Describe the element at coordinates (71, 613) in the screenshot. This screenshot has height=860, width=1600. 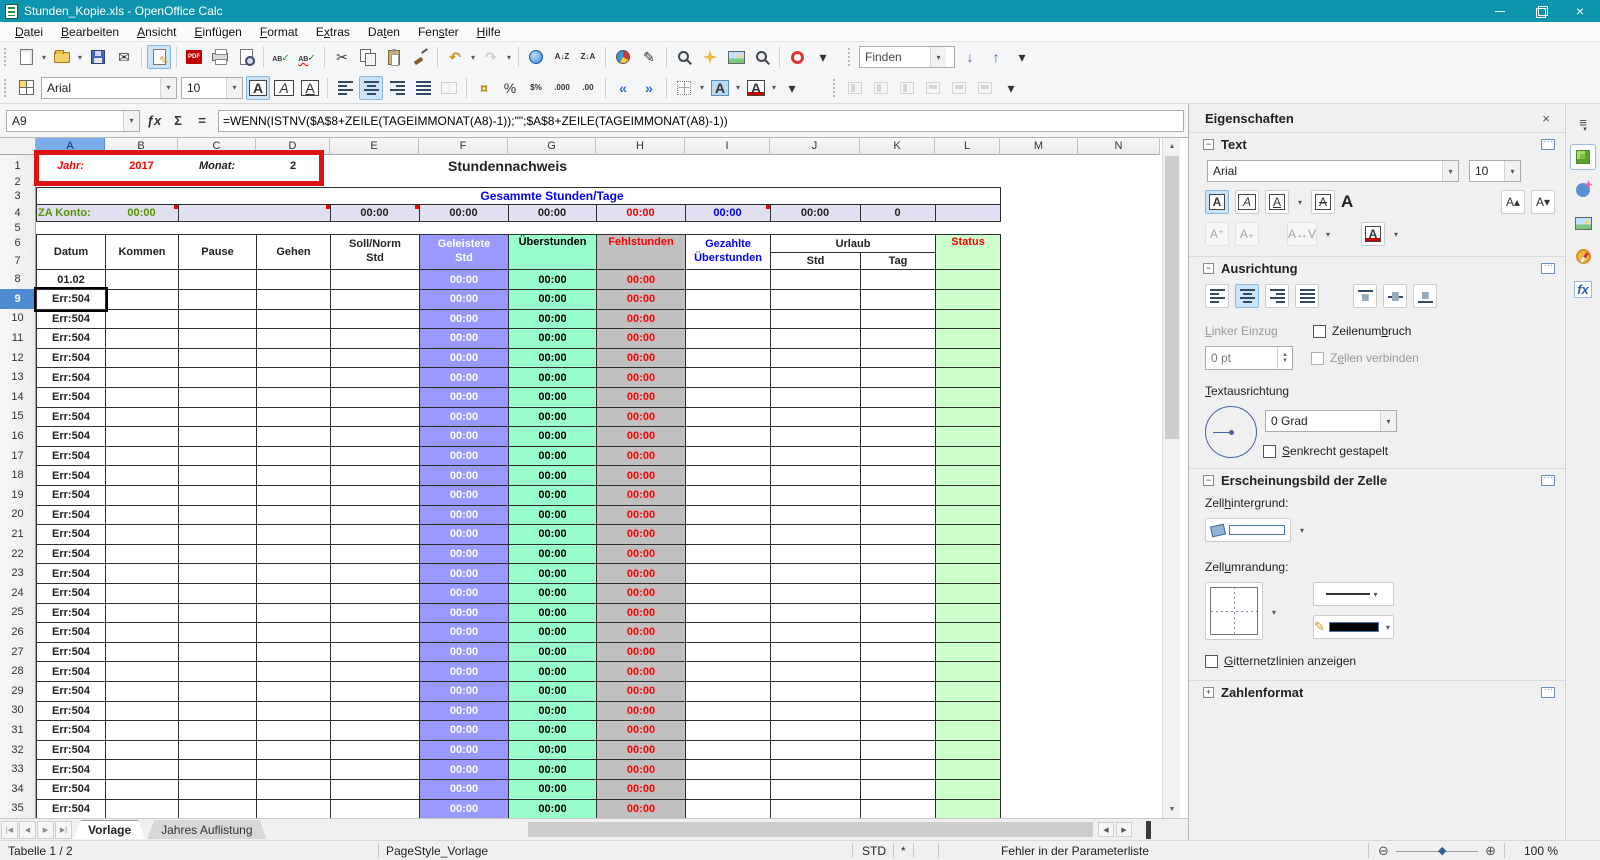
I see `cell-A25: Err:504` at that location.